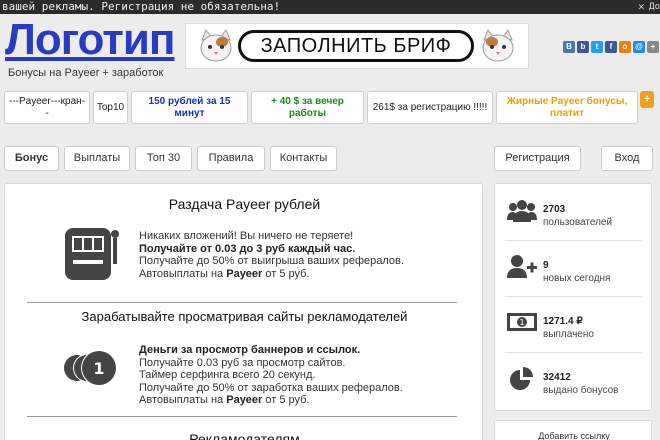  Describe the element at coordinates (627, 158) in the screenshot. I see `login-button: Вход` at that location.